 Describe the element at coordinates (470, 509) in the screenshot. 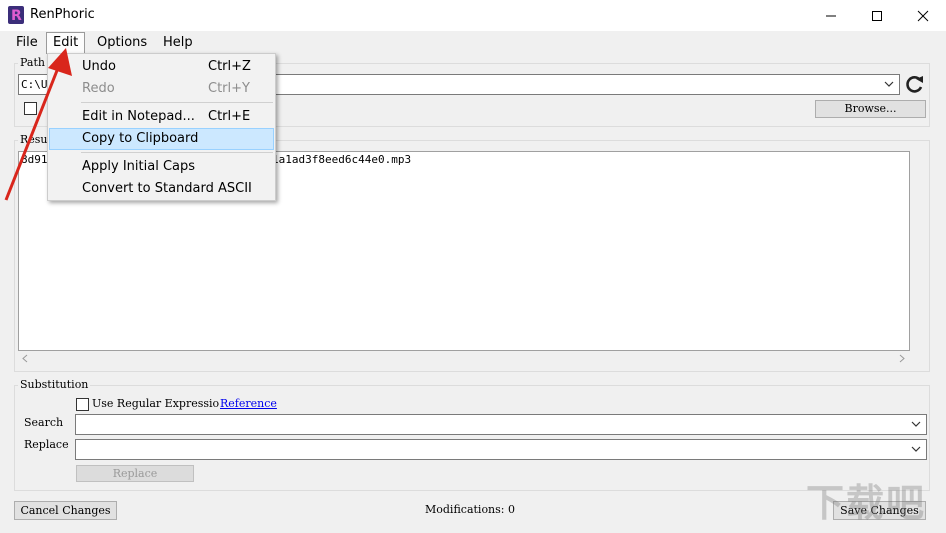

I see `modifications-status: Modifications: 0` at that location.